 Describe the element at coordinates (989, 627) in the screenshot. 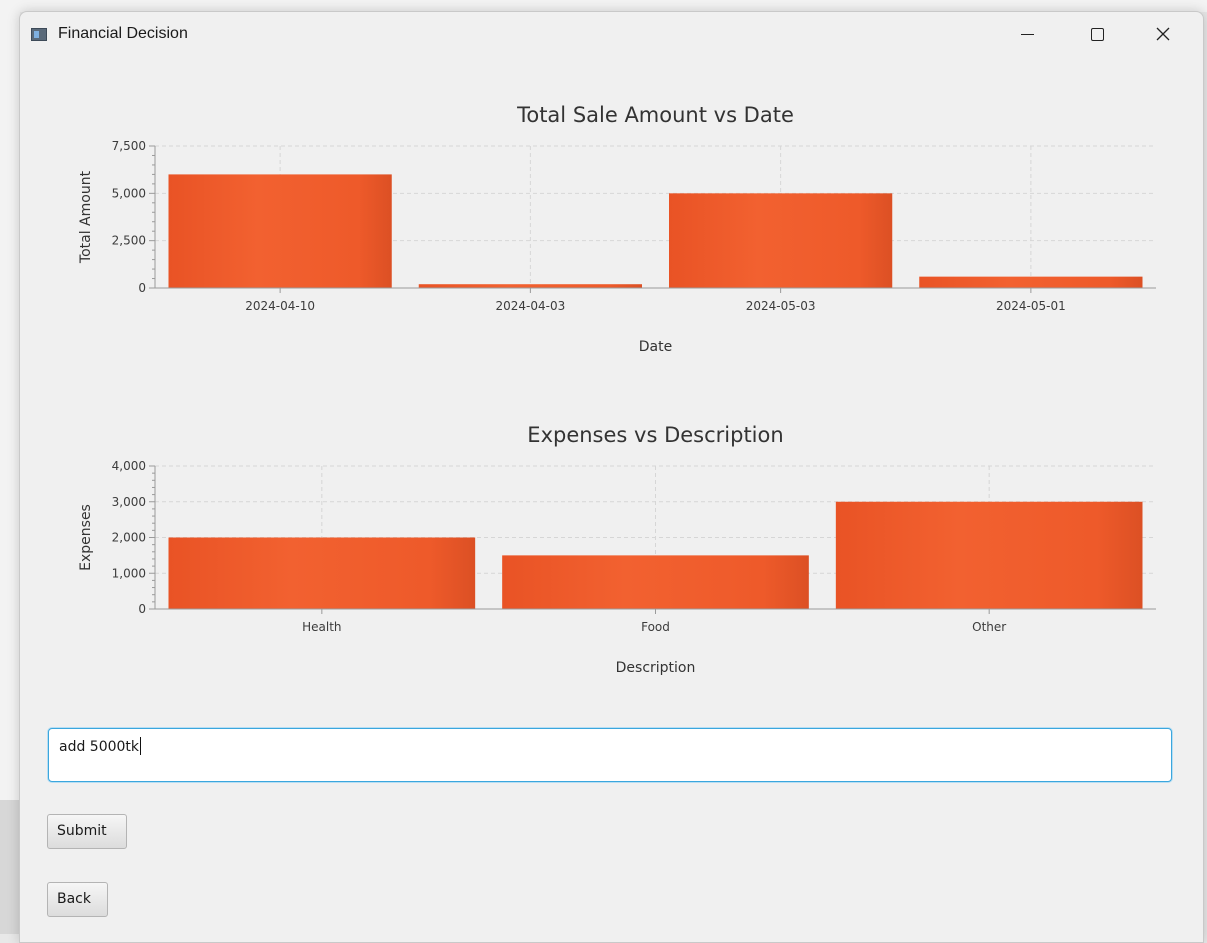

I see `expenses-x-tick-label: Other` at that location.